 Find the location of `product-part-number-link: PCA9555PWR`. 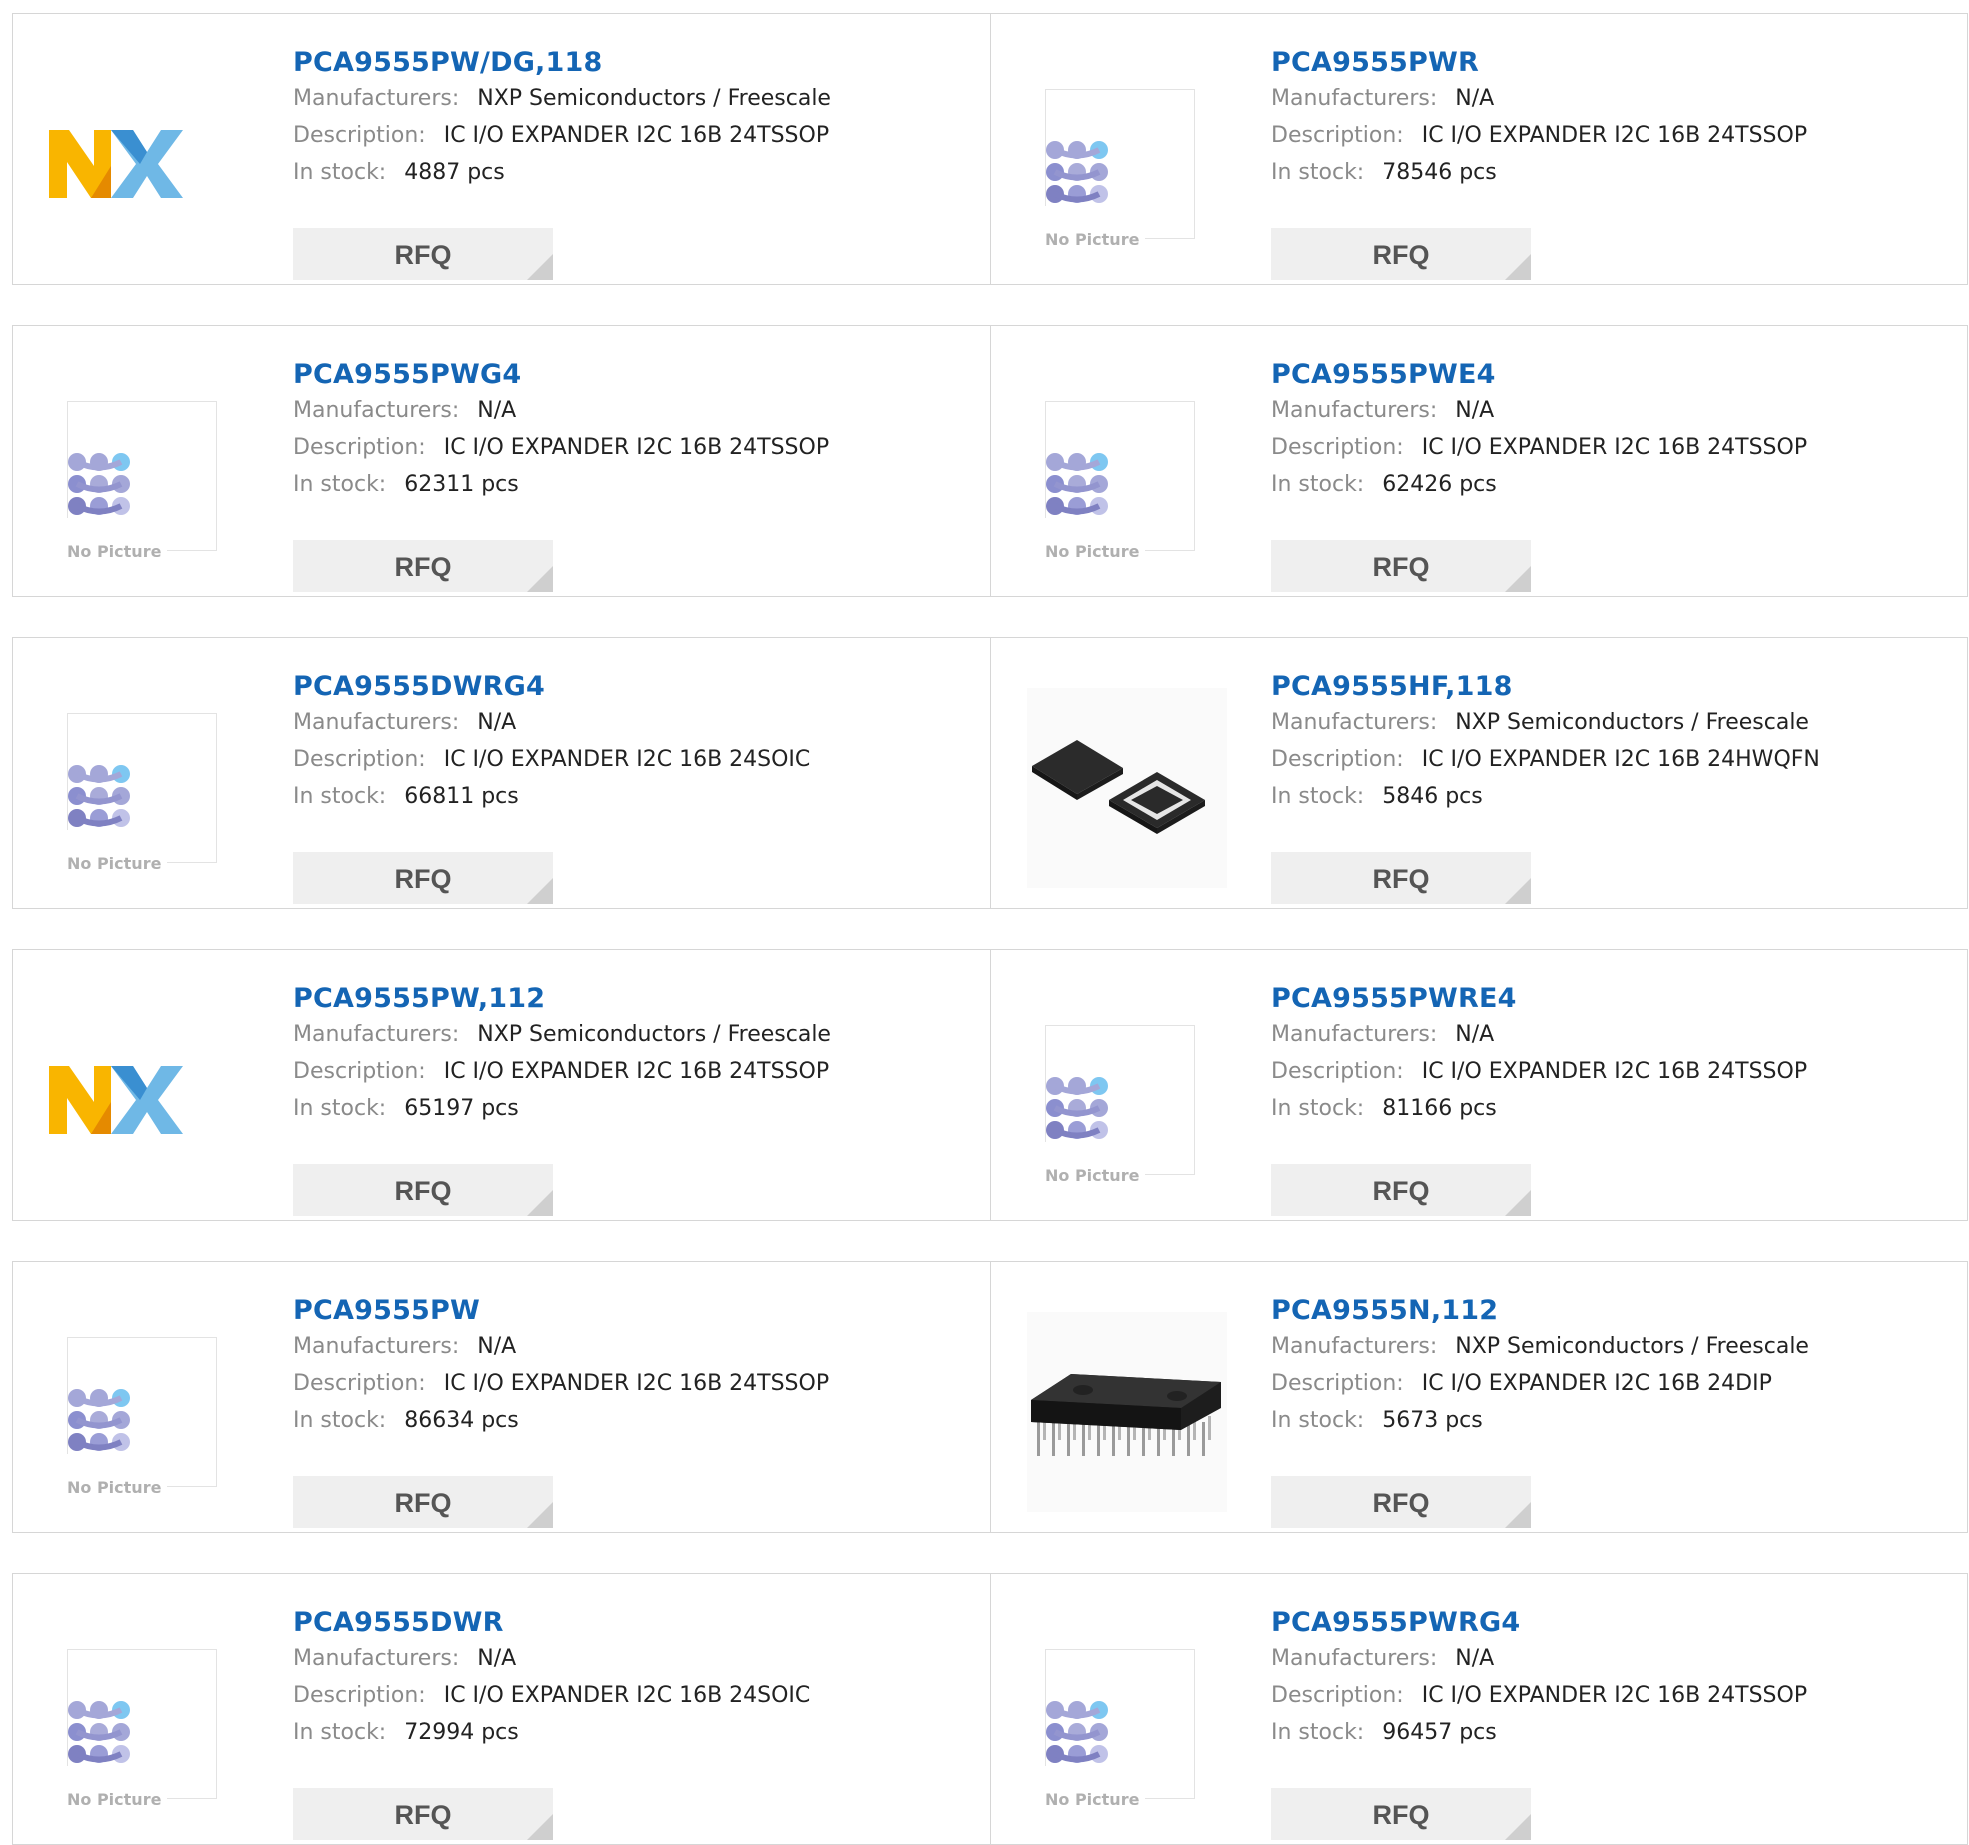

product-part-number-link: PCA9555PWR is located at coordinates (1614, 63).